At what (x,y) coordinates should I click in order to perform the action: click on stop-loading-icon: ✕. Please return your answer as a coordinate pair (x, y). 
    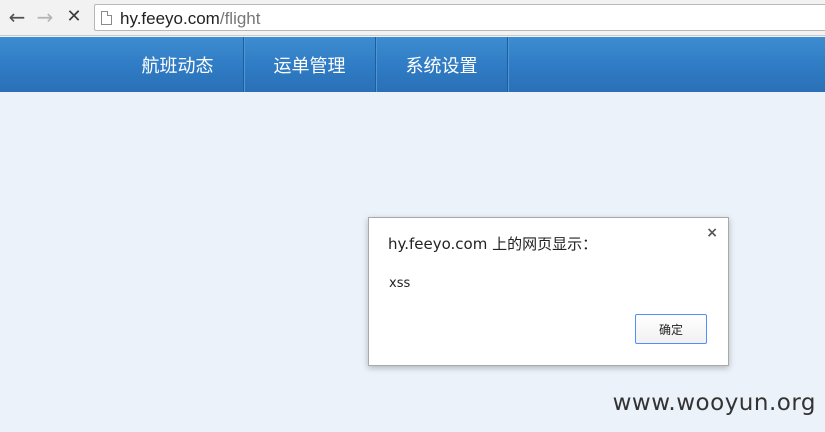
    Looking at the image, I should click on (74, 17).